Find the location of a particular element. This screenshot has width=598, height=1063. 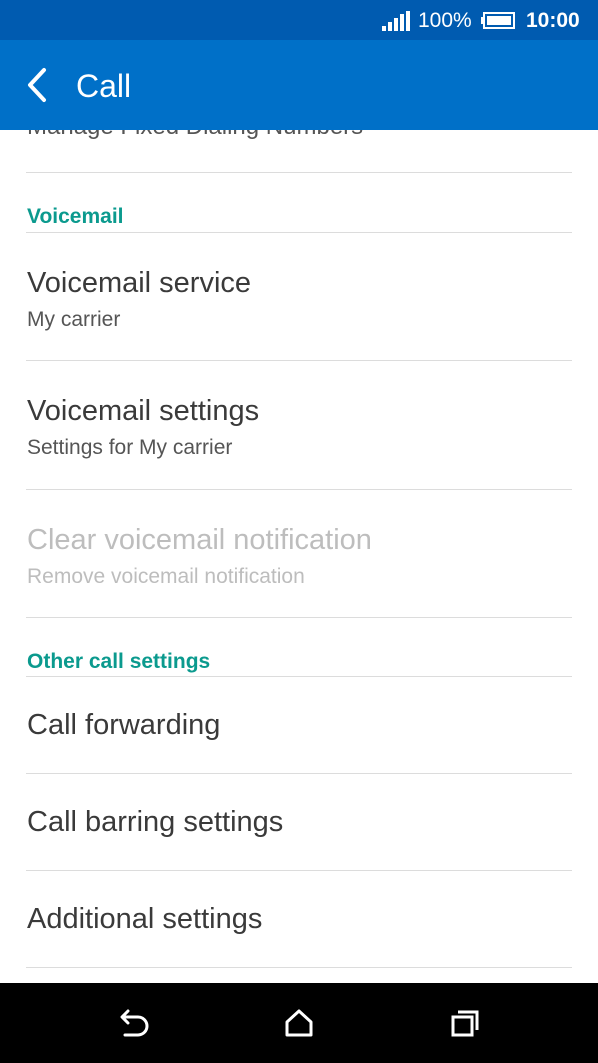

back-button is located at coordinates (38, 85).